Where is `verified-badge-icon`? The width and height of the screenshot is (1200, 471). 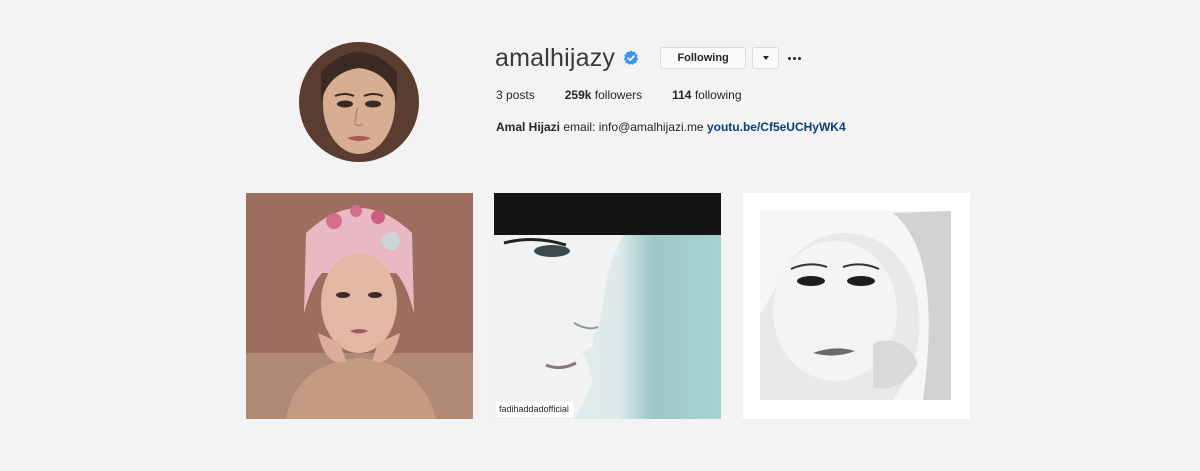 verified-badge-icon is located at coordinates (631, 58).